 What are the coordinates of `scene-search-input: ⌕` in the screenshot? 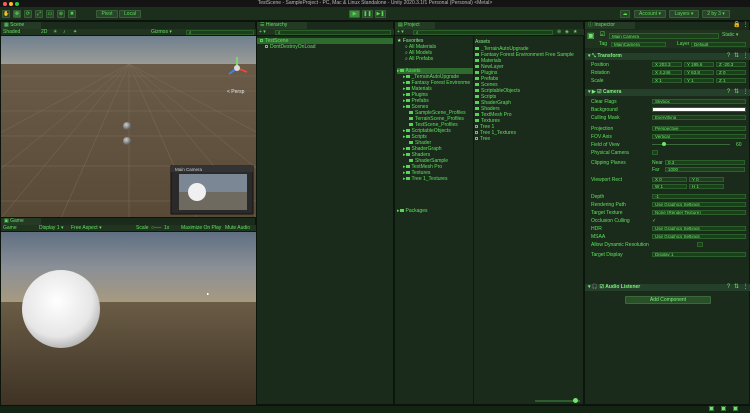 It's located at (220, 32).